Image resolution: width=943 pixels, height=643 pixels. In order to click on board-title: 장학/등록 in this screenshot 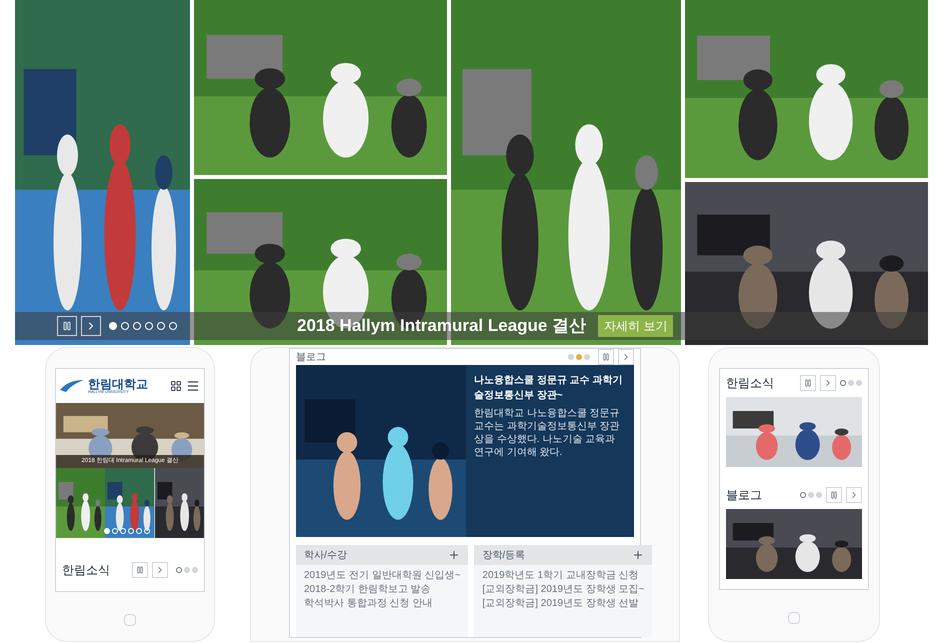, I will do `click(504, 555)`.